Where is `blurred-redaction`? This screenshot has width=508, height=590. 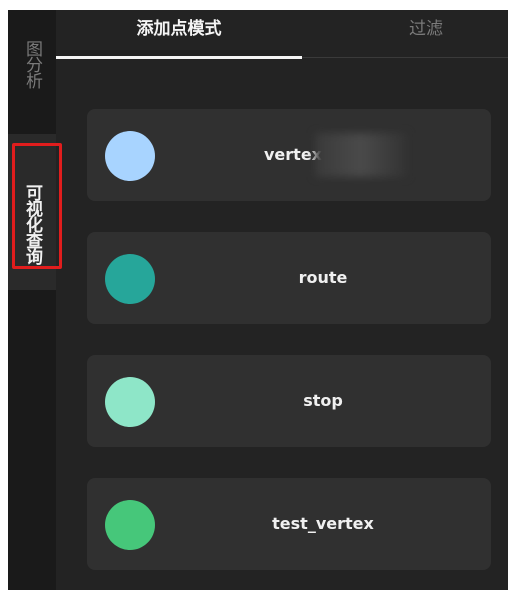
blurred-redaction is located at coordinates (361, 155).